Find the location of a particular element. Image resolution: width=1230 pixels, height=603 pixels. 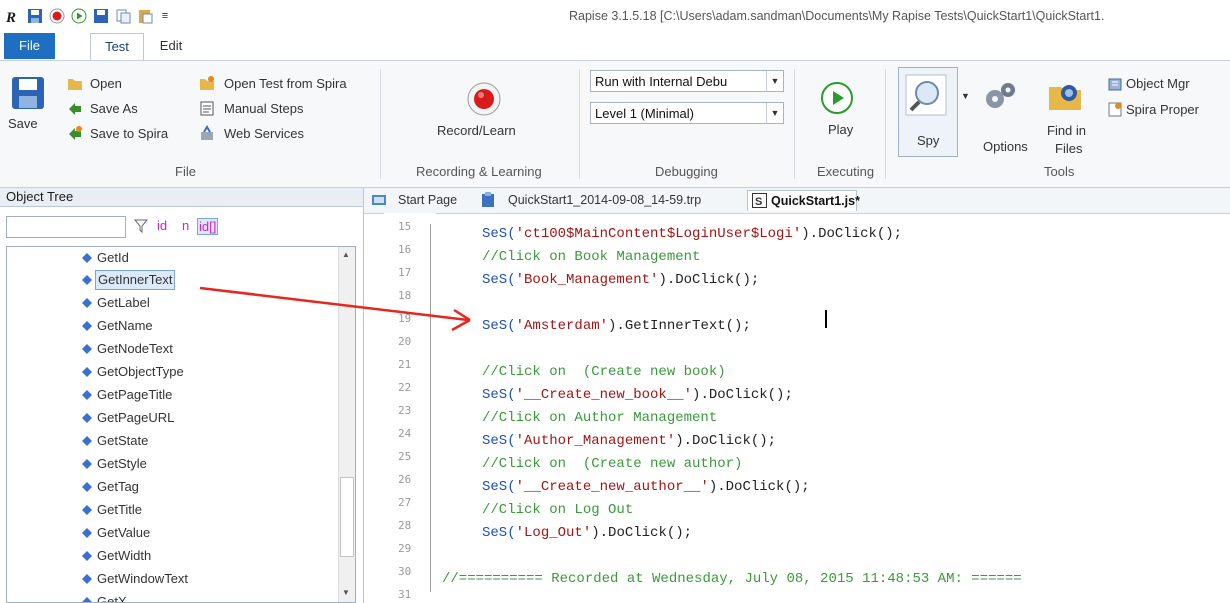

spira-properties-button: Spira Proper is located at coordinates (1162, 109).